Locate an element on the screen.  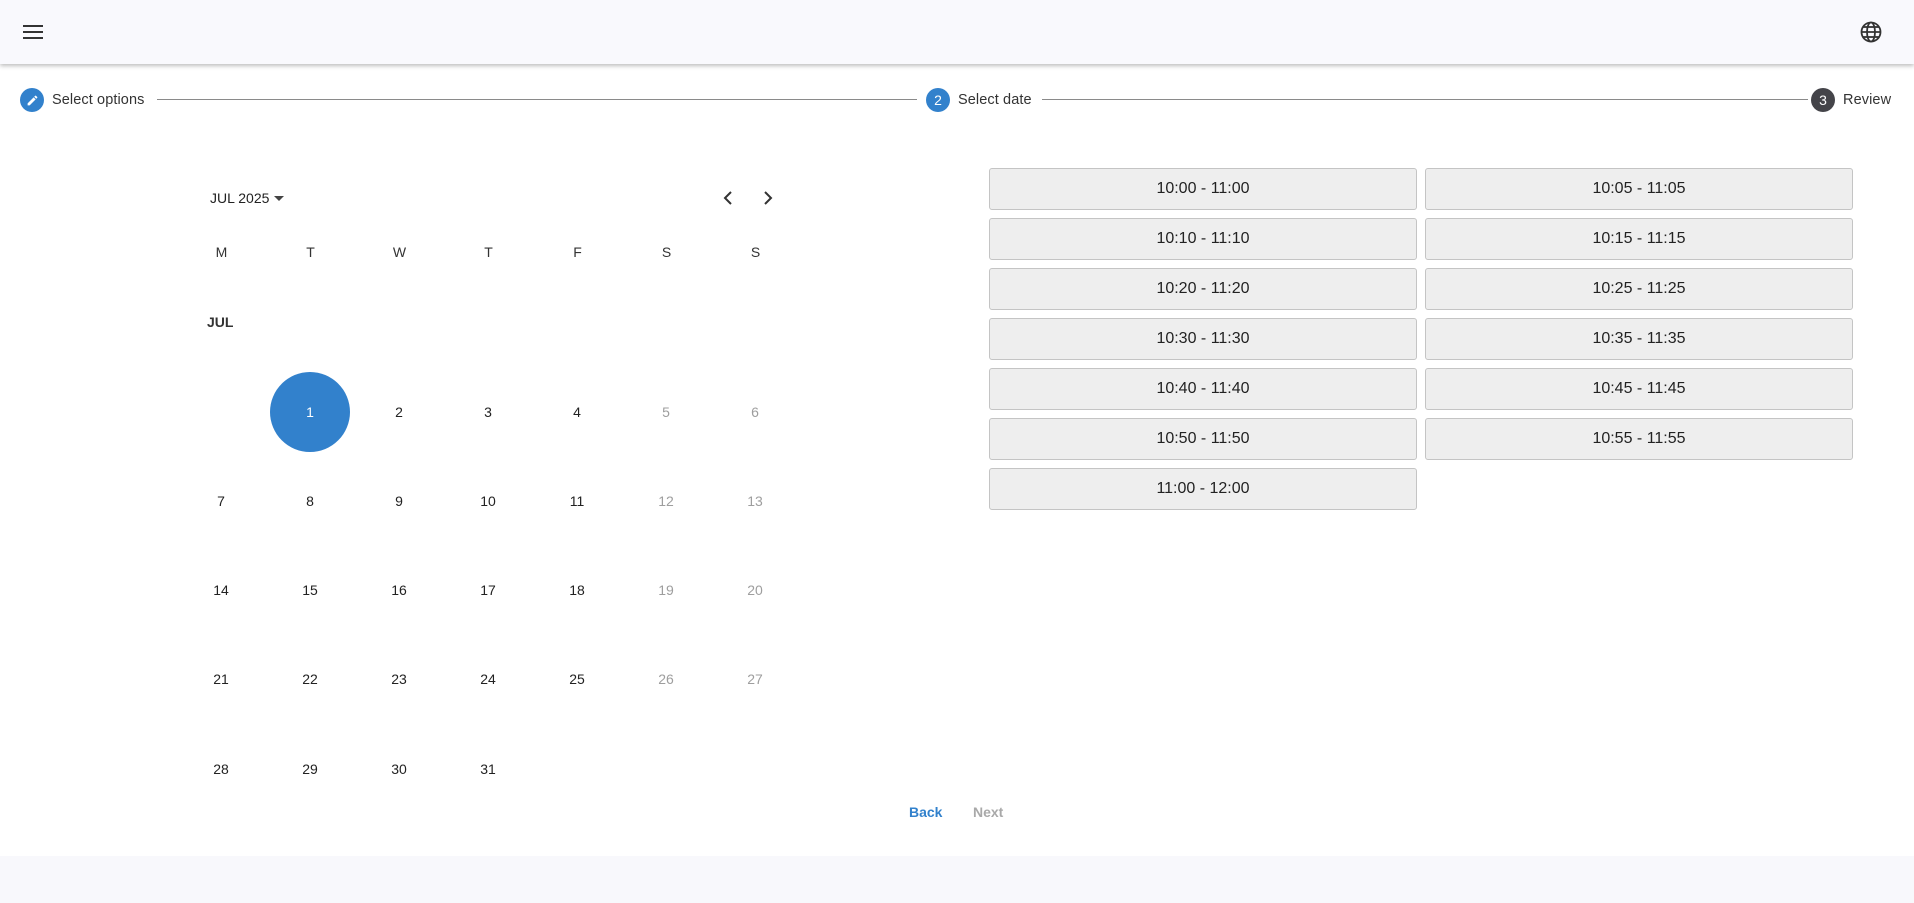
menu-icon is located at coordinates (33, 32).